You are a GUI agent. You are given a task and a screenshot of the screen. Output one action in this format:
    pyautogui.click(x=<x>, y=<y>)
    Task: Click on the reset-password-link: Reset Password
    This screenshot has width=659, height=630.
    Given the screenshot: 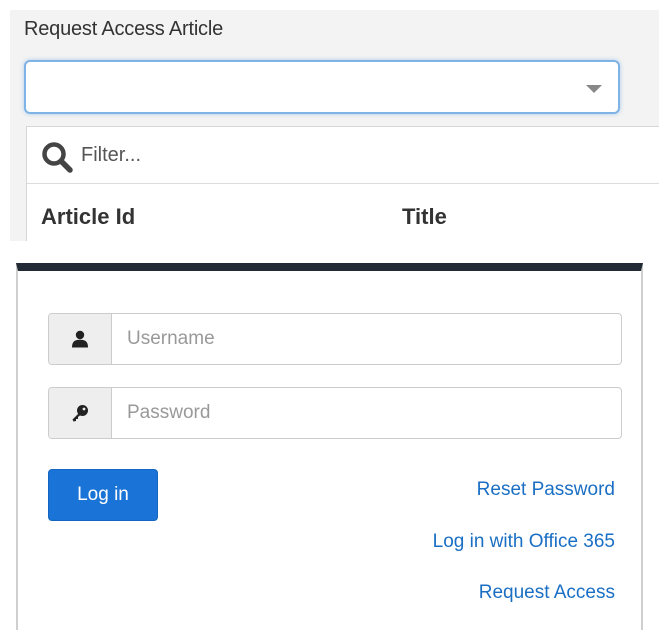 What is the action you would take?
    pyautogui.click(x=546, y=490)
    